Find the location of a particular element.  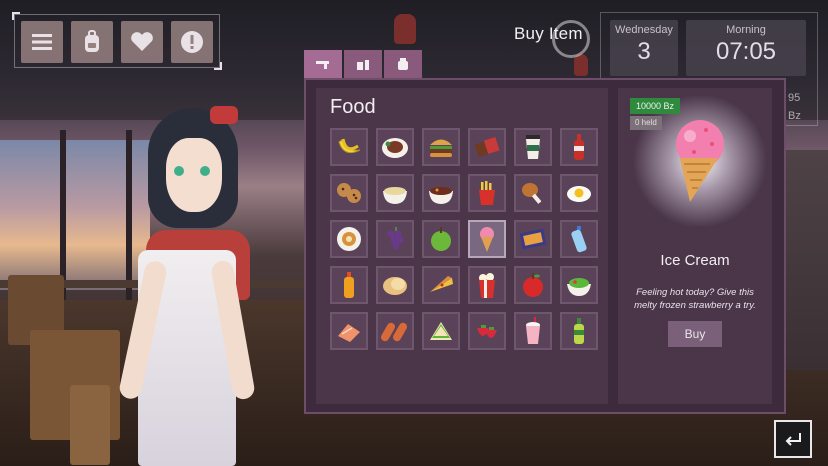

gun-icon is located at coordinates (322, 65).